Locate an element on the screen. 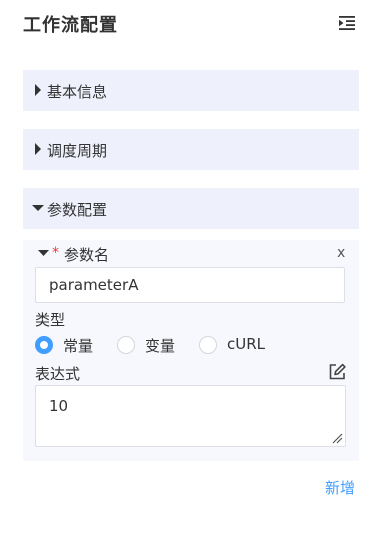 The height and width of the screenshot is (542, 383). section-schedule: 调度周期 is located at coordinates (191, 149).